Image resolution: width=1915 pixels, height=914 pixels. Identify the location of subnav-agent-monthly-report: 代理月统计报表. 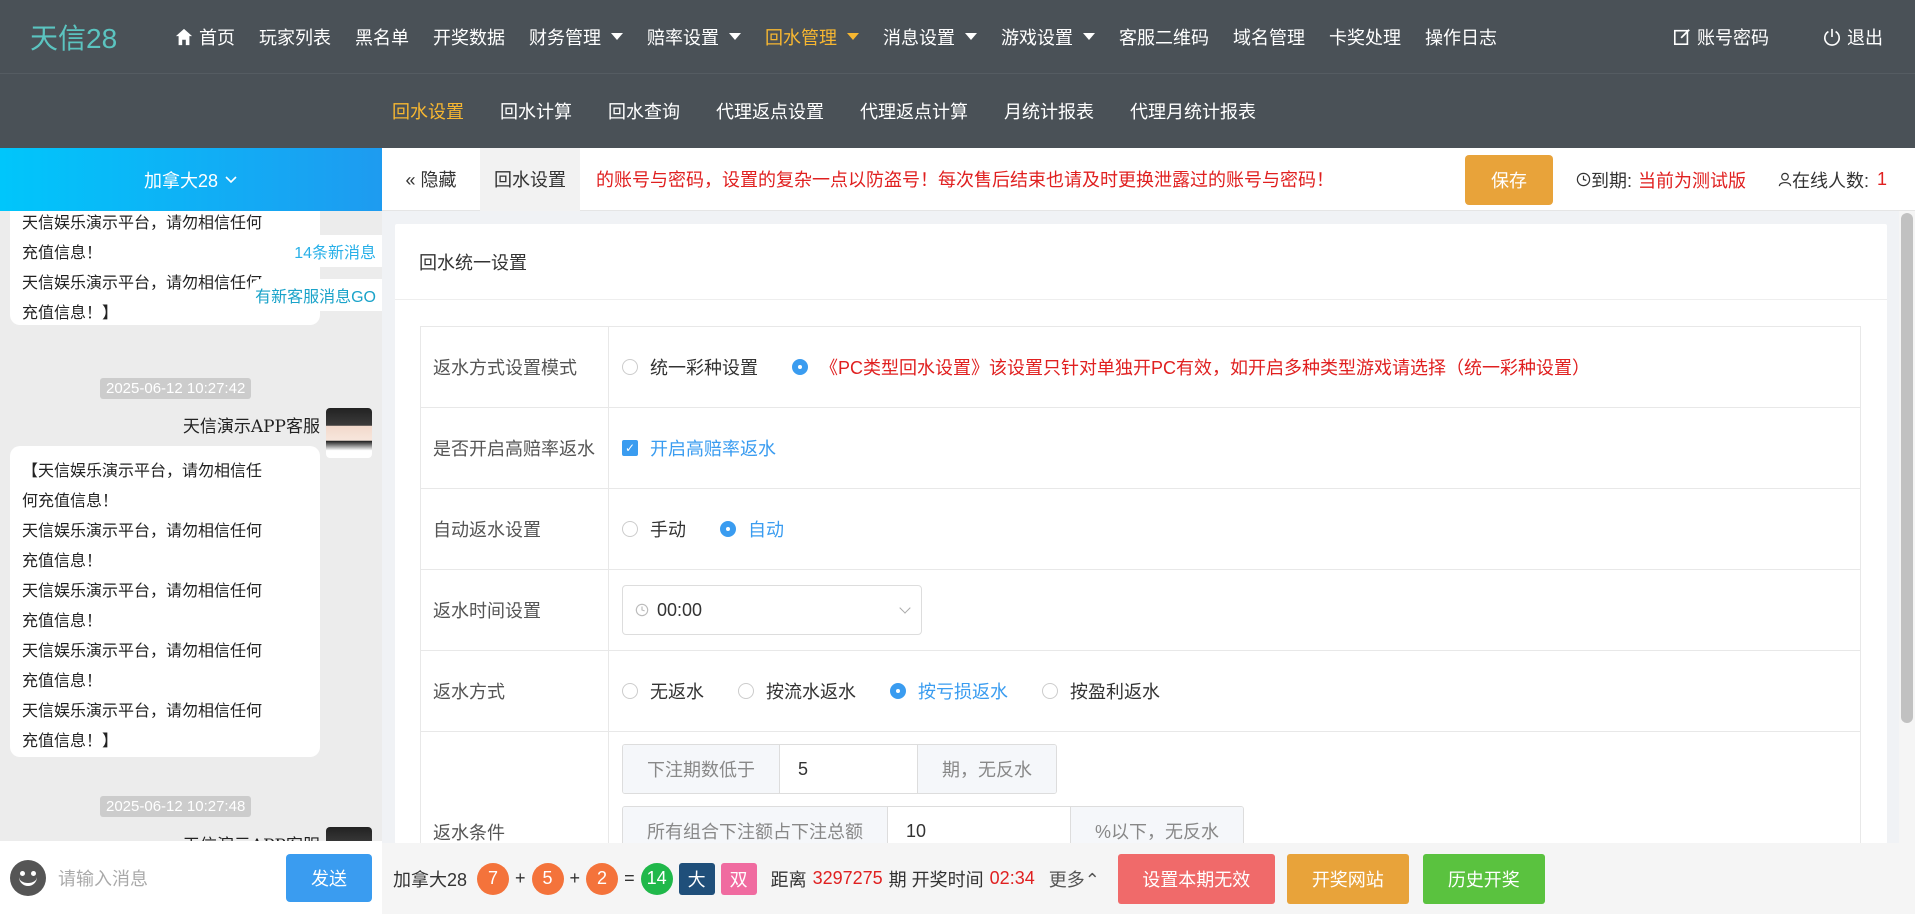
(1193, 111).